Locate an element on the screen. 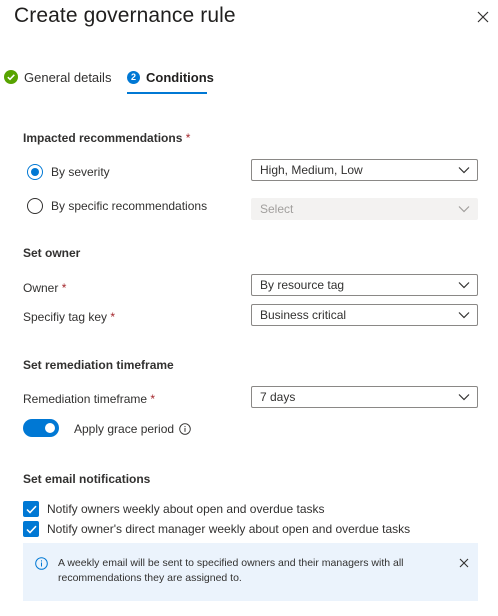  tab-label: General details is located at coordinates (68, 77).